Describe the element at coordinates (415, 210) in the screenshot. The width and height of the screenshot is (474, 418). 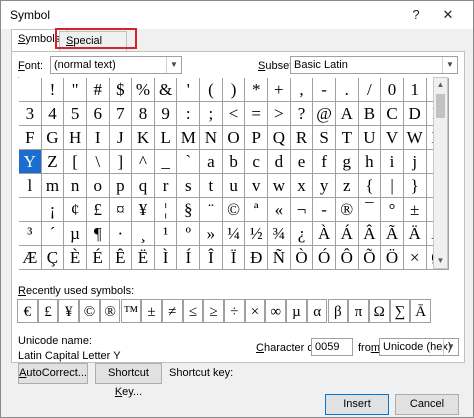
I see `symbol-cell: ±` at that location.